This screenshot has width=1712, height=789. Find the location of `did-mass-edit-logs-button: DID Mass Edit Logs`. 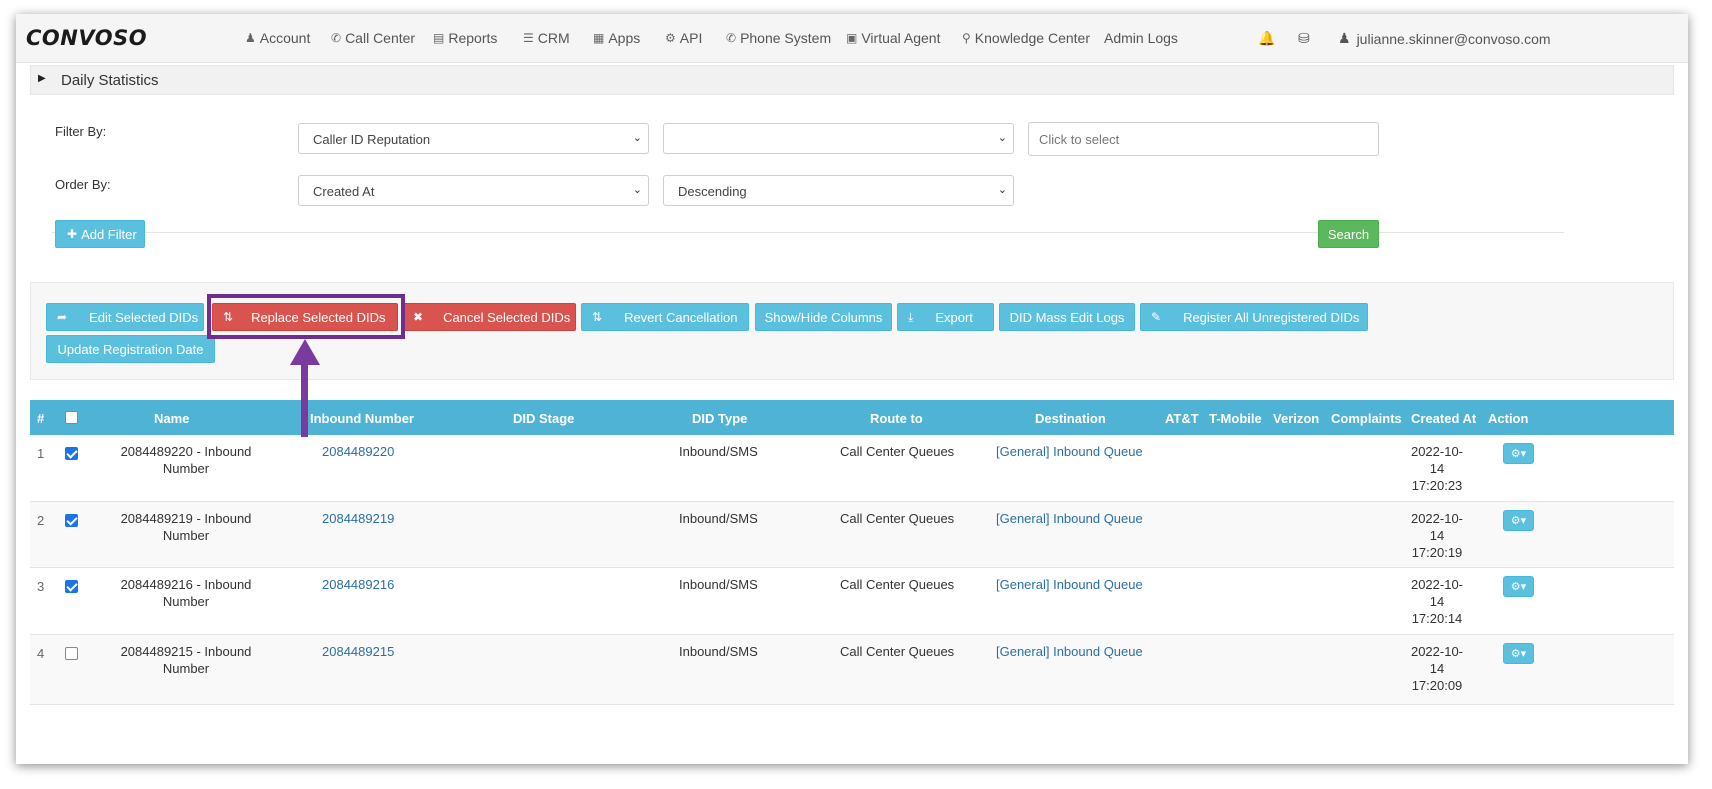

did-mass-edit-logs-button: DID Mass Edit Logs is located at coordinates (1067, 317).